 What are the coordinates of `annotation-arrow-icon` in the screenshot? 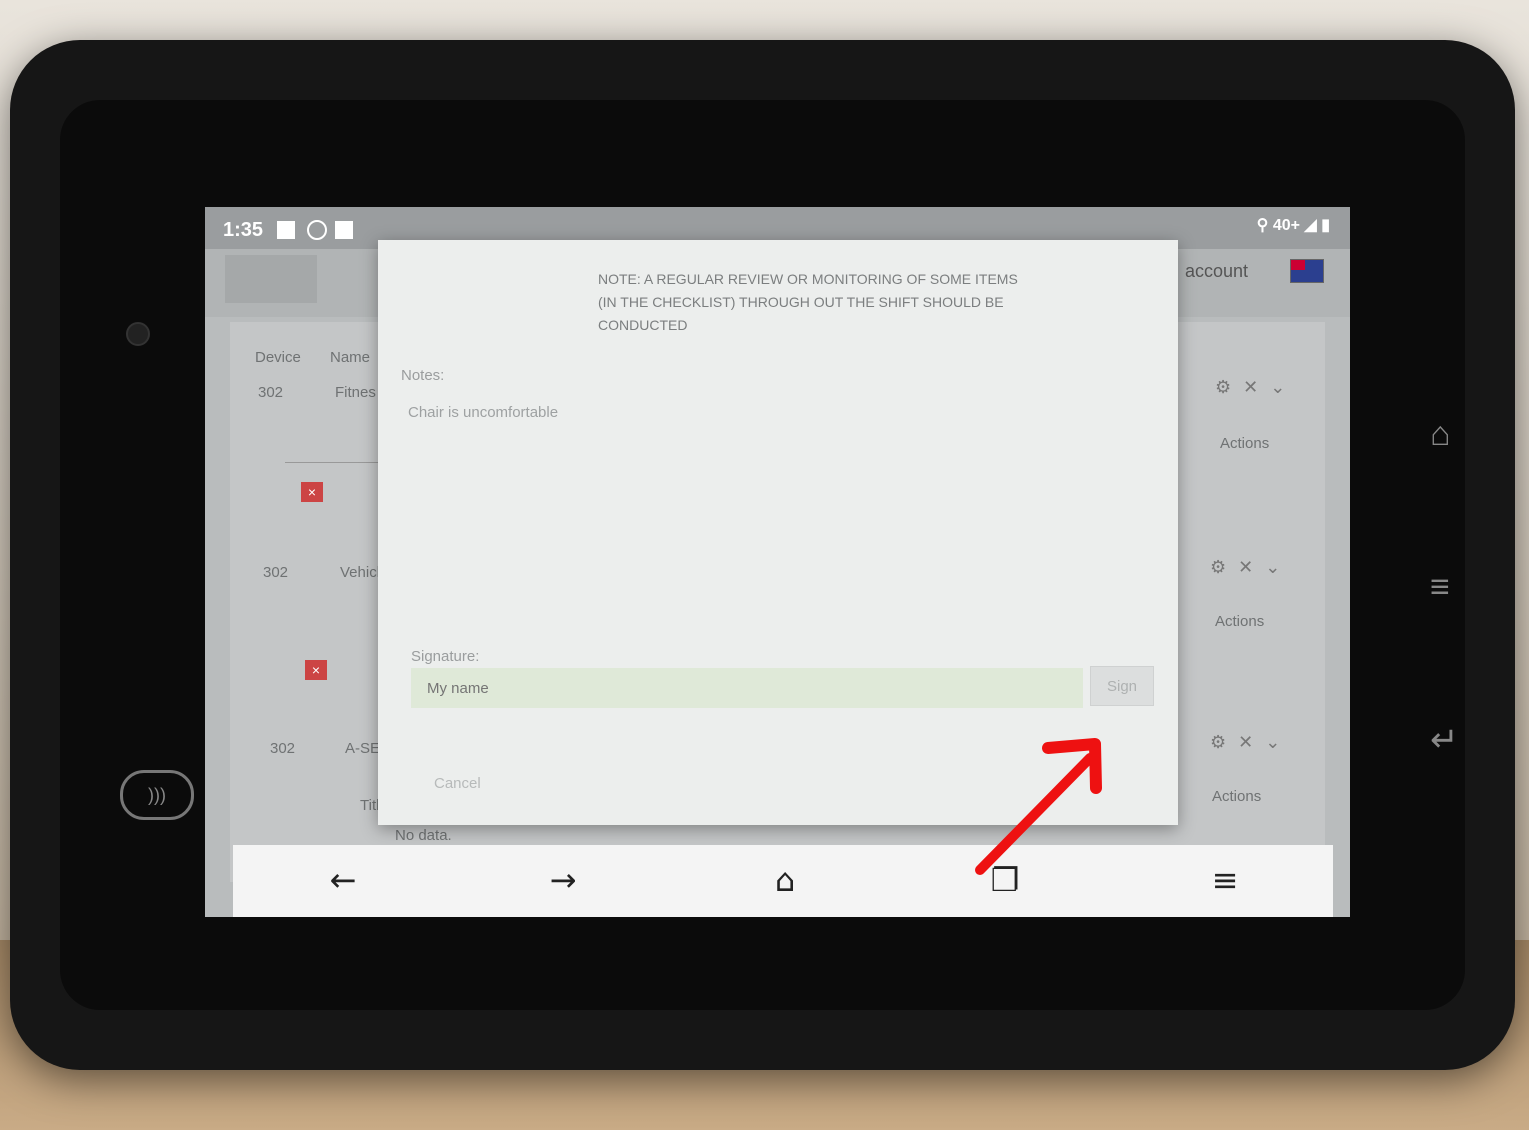 It's located at (1038, 806).